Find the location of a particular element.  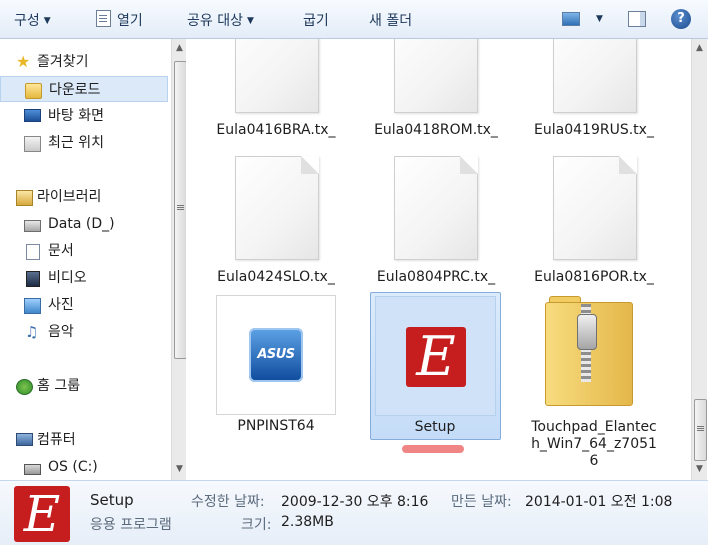

nav-music: ♫ 음악 is located at coordinates (84, 332).